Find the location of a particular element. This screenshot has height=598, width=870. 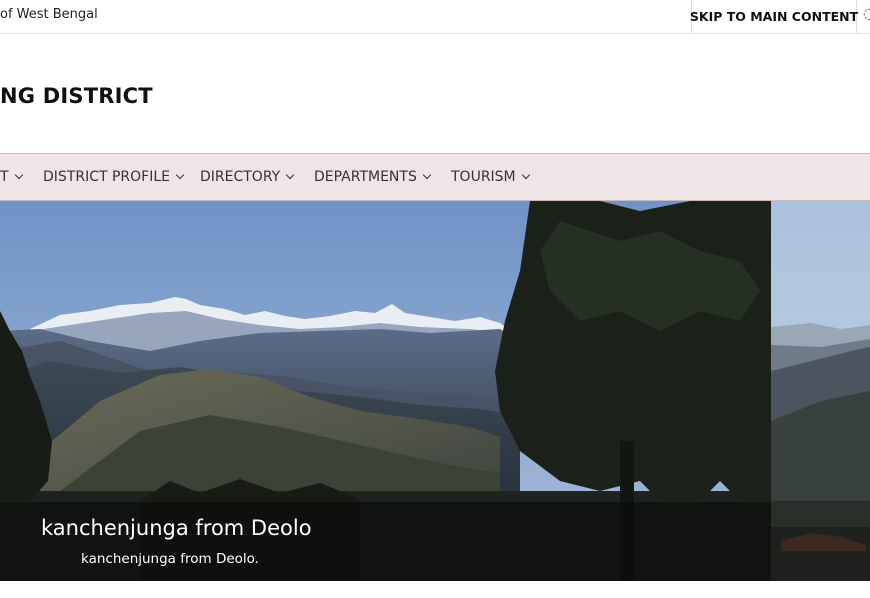

slide-next-preview is located at coordinates (820, 391).